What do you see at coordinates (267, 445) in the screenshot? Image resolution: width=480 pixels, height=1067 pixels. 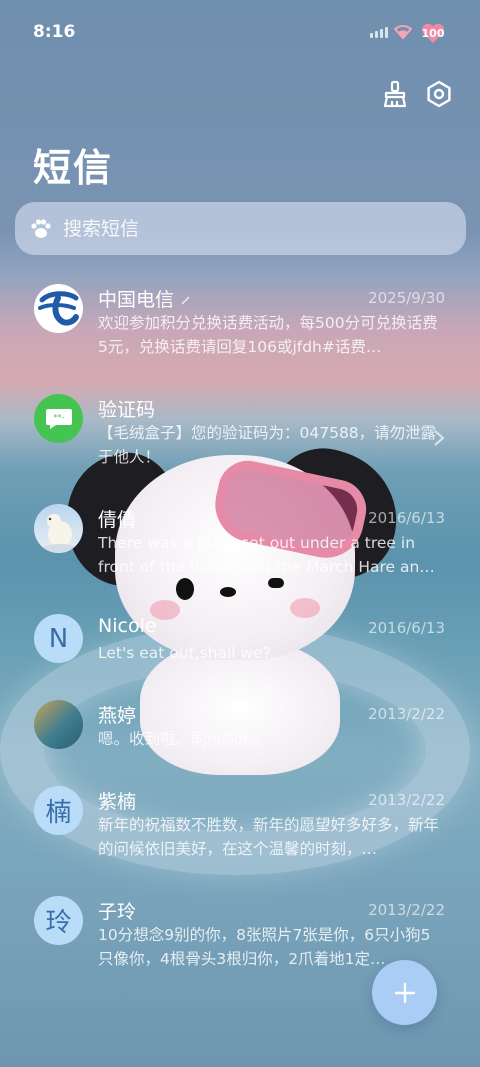 I see `message-preview: 【毛绒盒子】您的验证码为：047588，请勿泄露于他人！` at bounding box center [267, 445].